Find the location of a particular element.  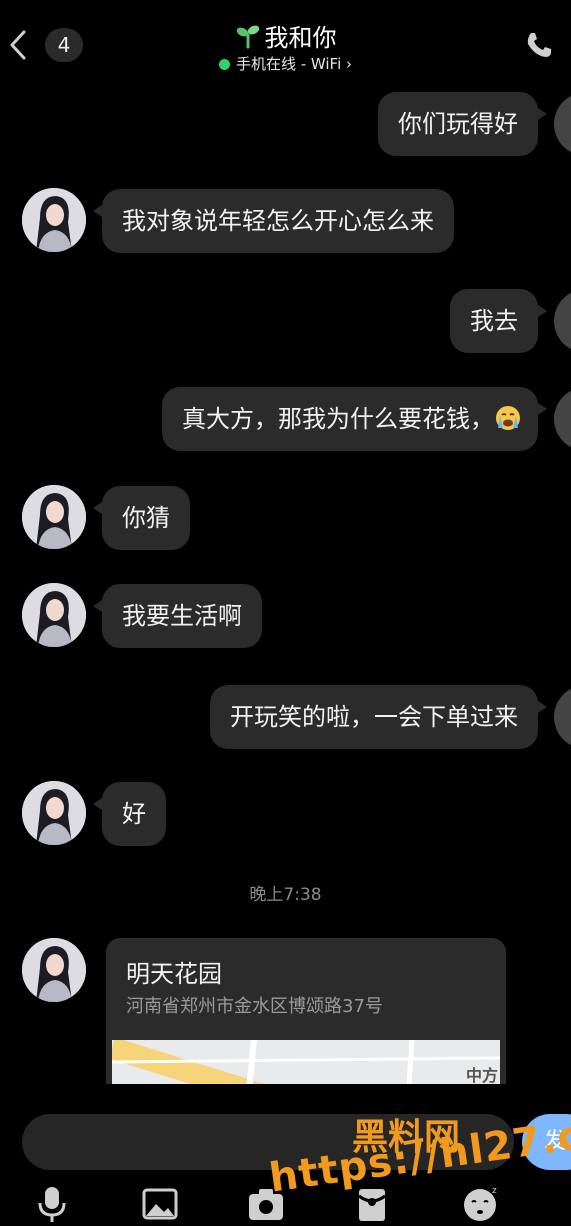

message-bubble-outgoing: 开玩笑的啦，一会下单过来 is located at coordinates (378, 717).